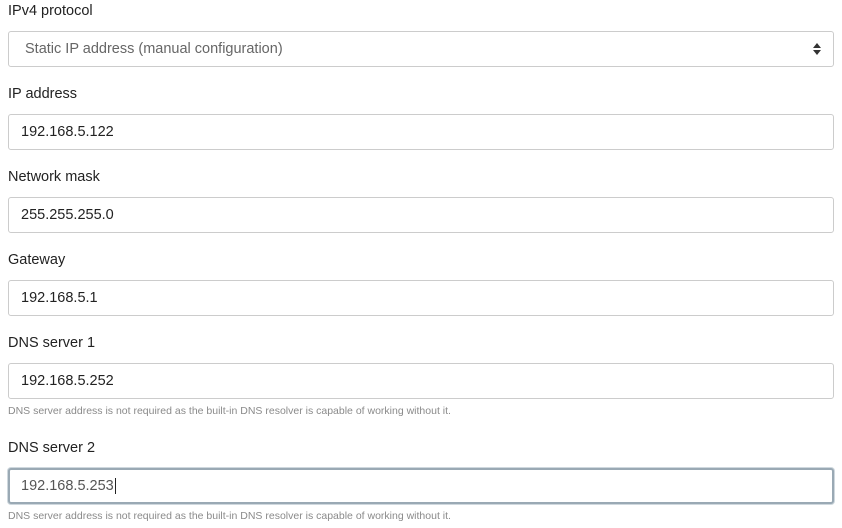 This screenshot has height=528, width=842. I want to click on dns-server-1-label: DNS server 1, so click(52, 343).